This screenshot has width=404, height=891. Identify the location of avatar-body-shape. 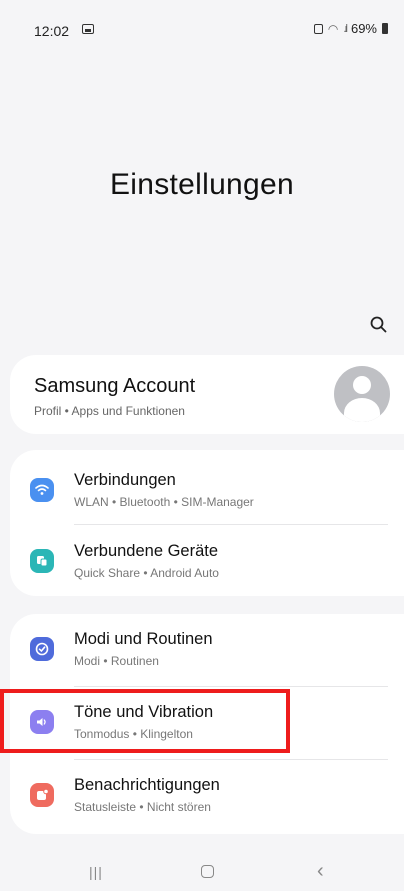
(362, 410).